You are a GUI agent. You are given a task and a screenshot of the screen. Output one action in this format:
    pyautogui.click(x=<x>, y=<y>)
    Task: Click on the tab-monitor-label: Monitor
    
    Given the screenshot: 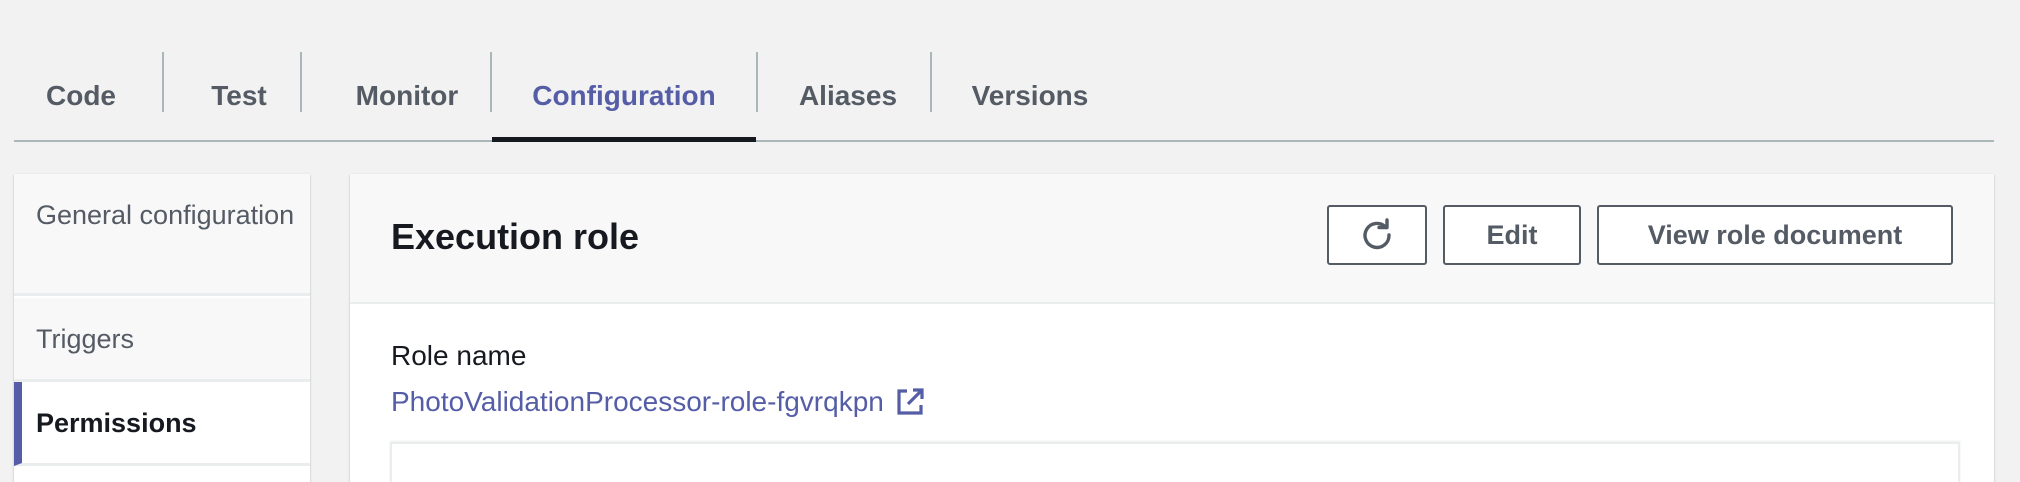 What is the action you would take?
    pyautogui.click(x=407, y=95)
    